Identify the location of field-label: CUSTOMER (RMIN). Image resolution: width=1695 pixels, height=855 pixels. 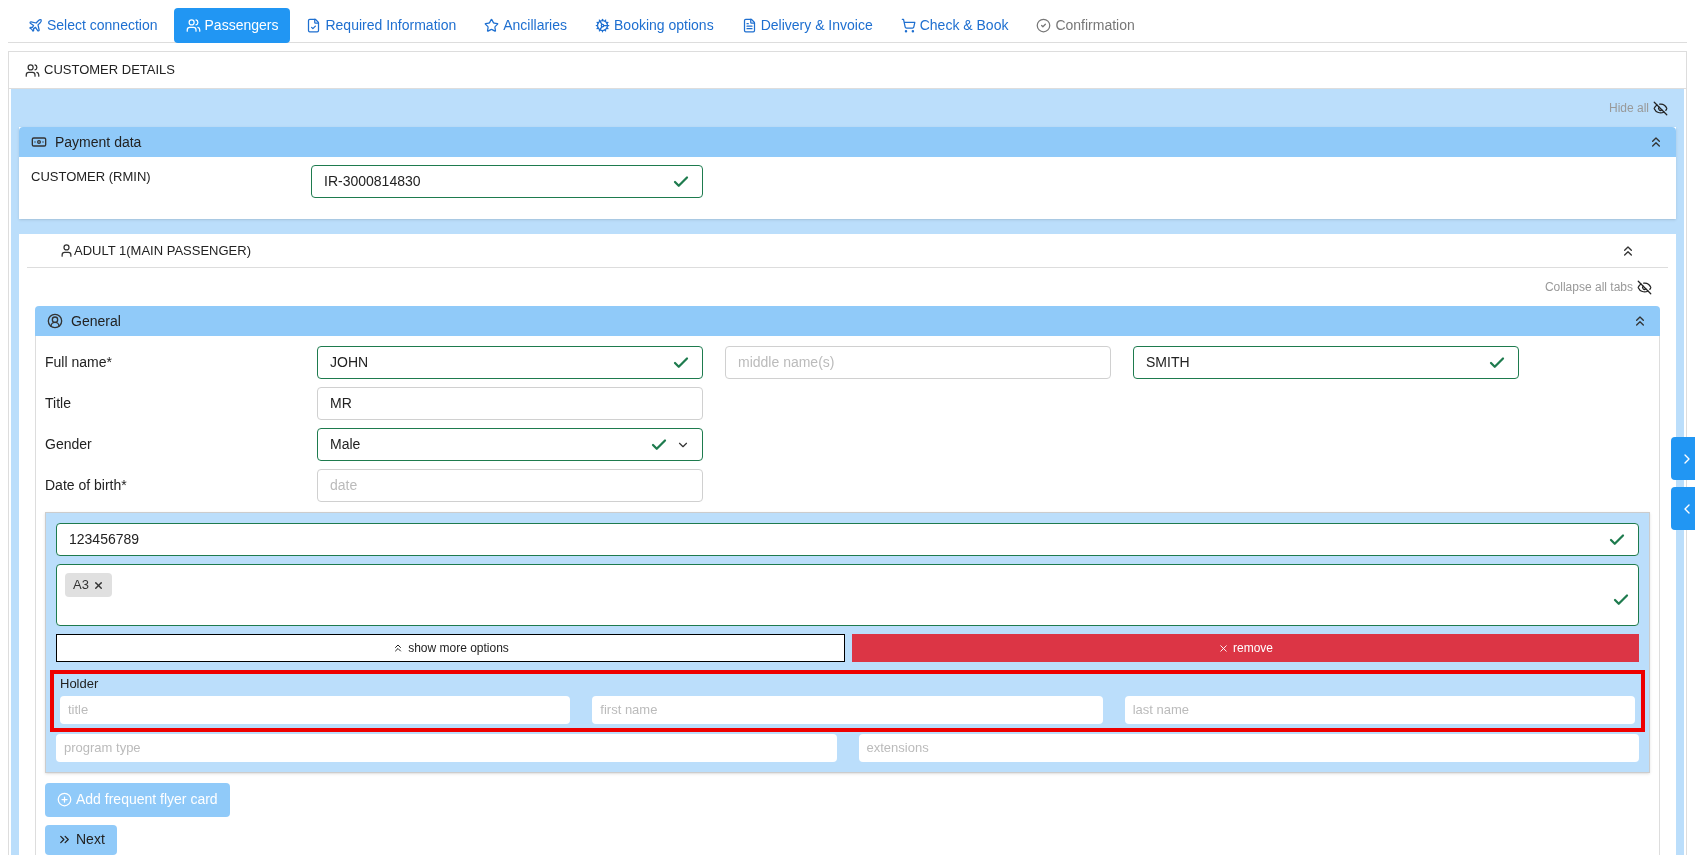
(91, 177).